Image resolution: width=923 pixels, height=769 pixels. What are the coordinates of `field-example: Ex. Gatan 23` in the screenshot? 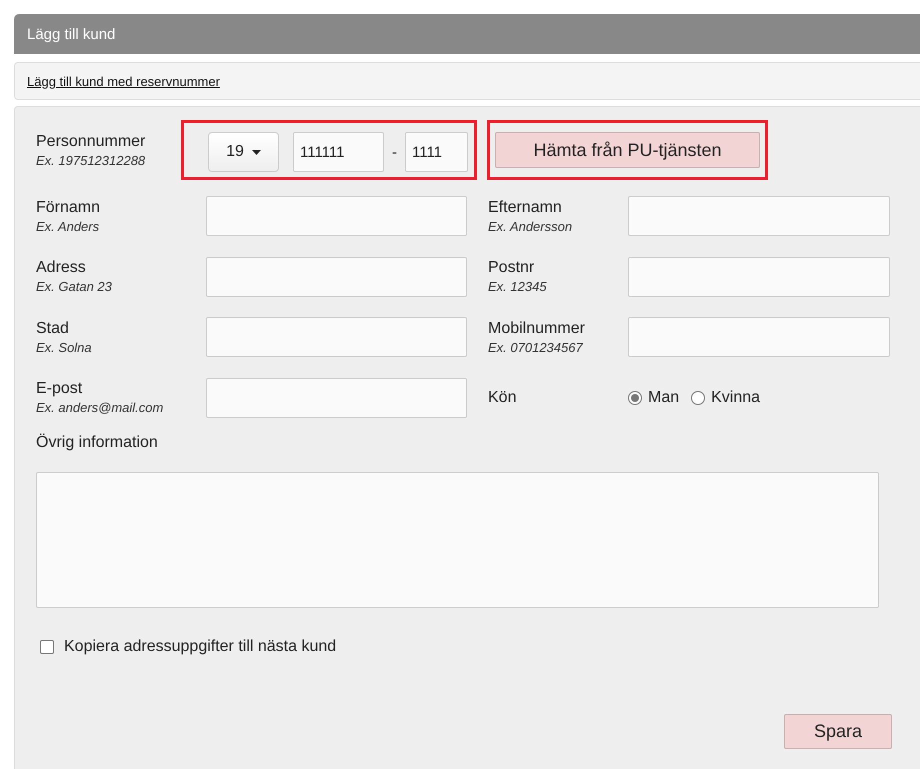 It's located at (74, 286).